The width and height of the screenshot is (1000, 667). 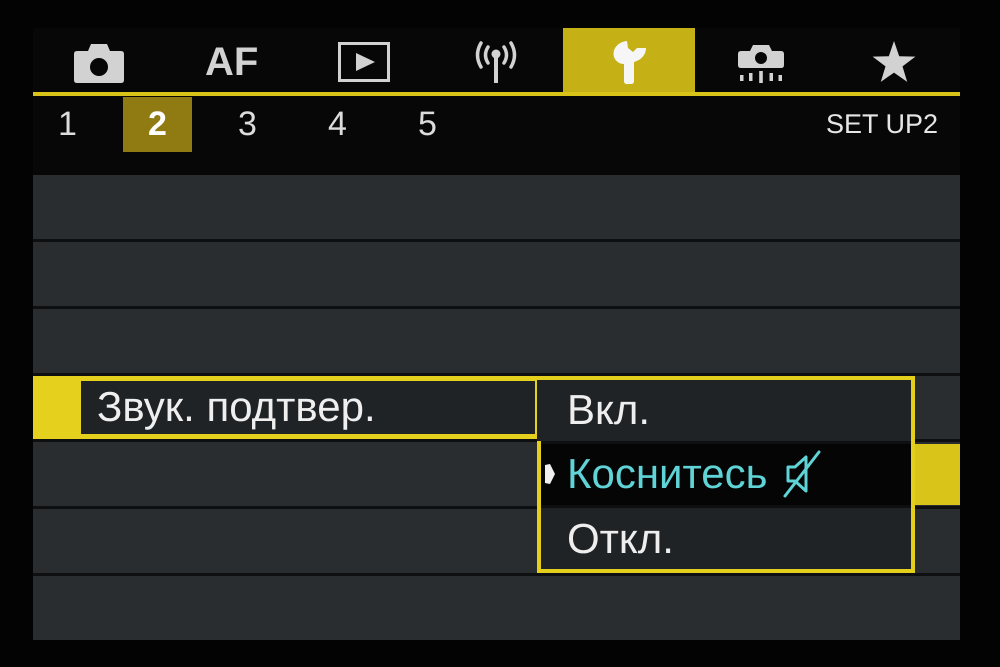 What do you see at coordinates (364, 62) in the screenshot?
I see `play-icon` at bounding box center [364, 62].